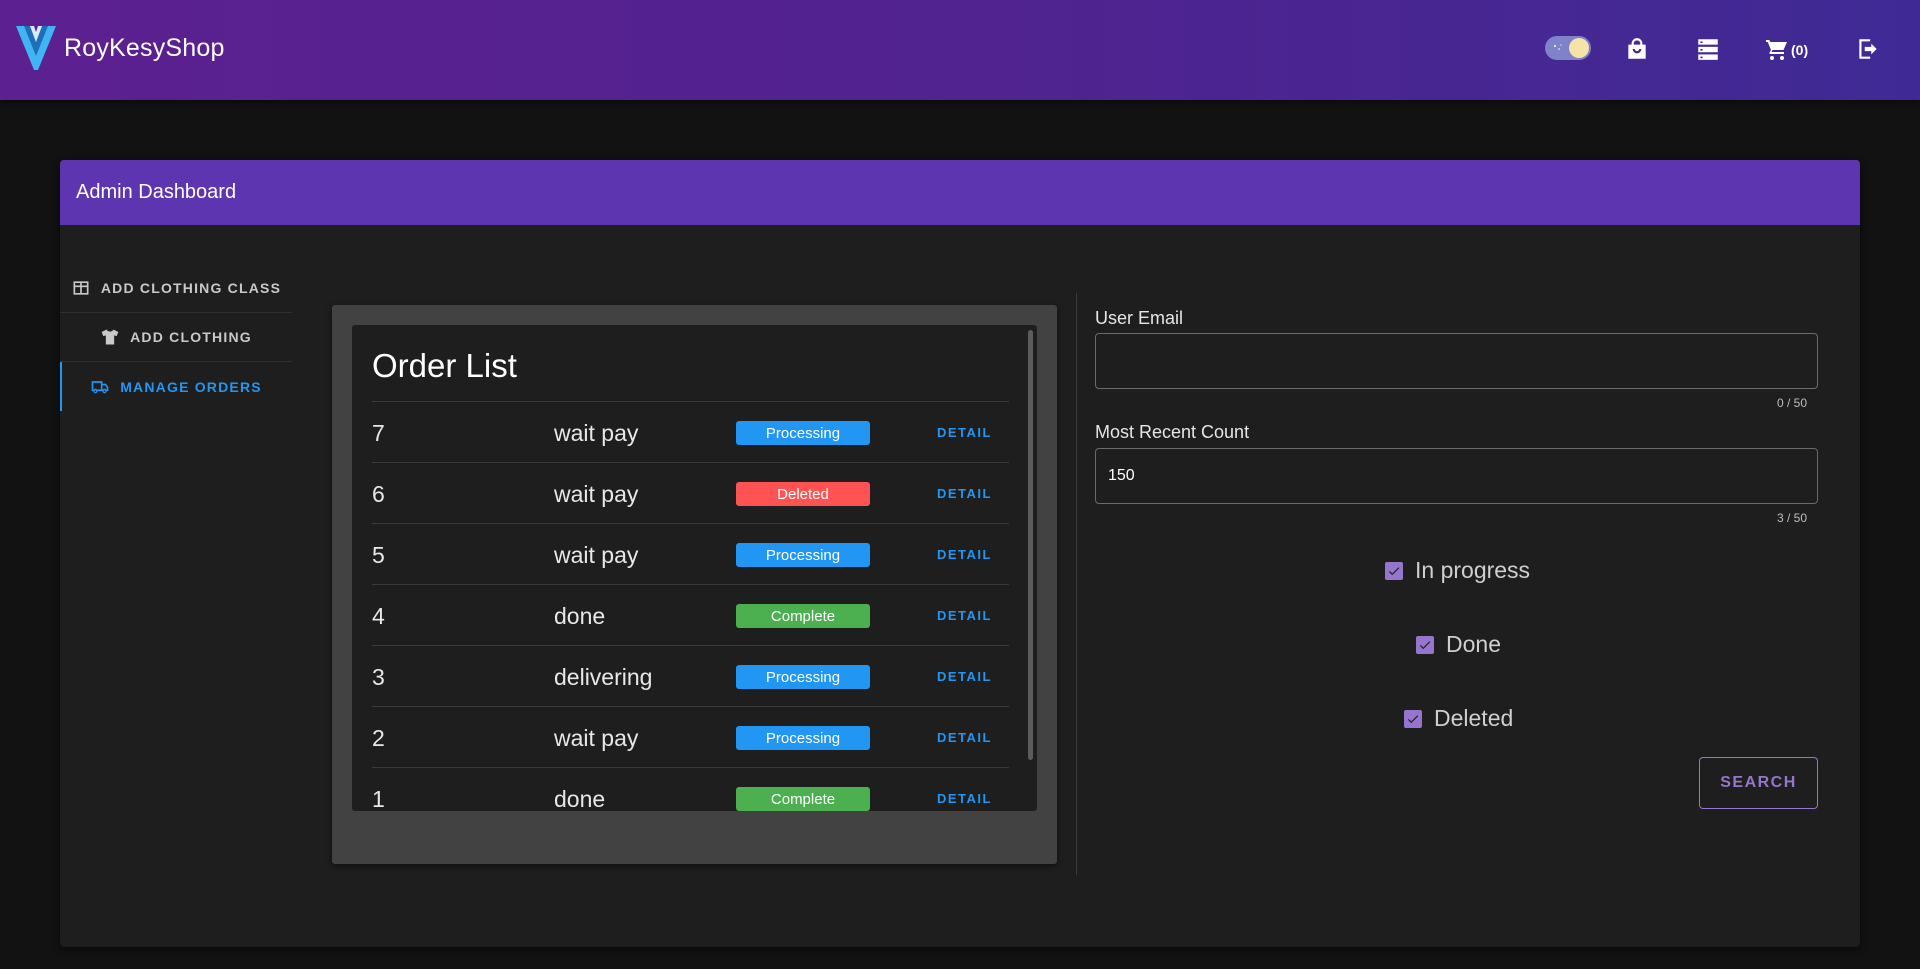 Image resolution: width=1920 pixels, height=969 pixels. Describe the element at coordinates (1579, 48) in the screenshot. I see `moon-icon` at that location.